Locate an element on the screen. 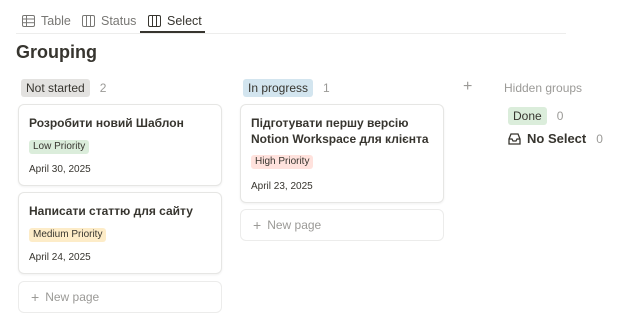 This screenshot has height=320, width=641. card-date: April 30, 2025 is located at coordinates (60, 169).